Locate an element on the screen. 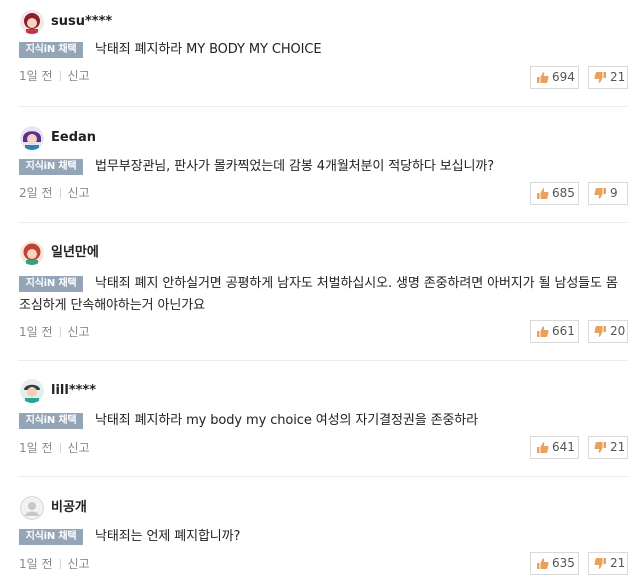 The image size is (640, 577). username: lill**** is located at coordinates (73, 391).